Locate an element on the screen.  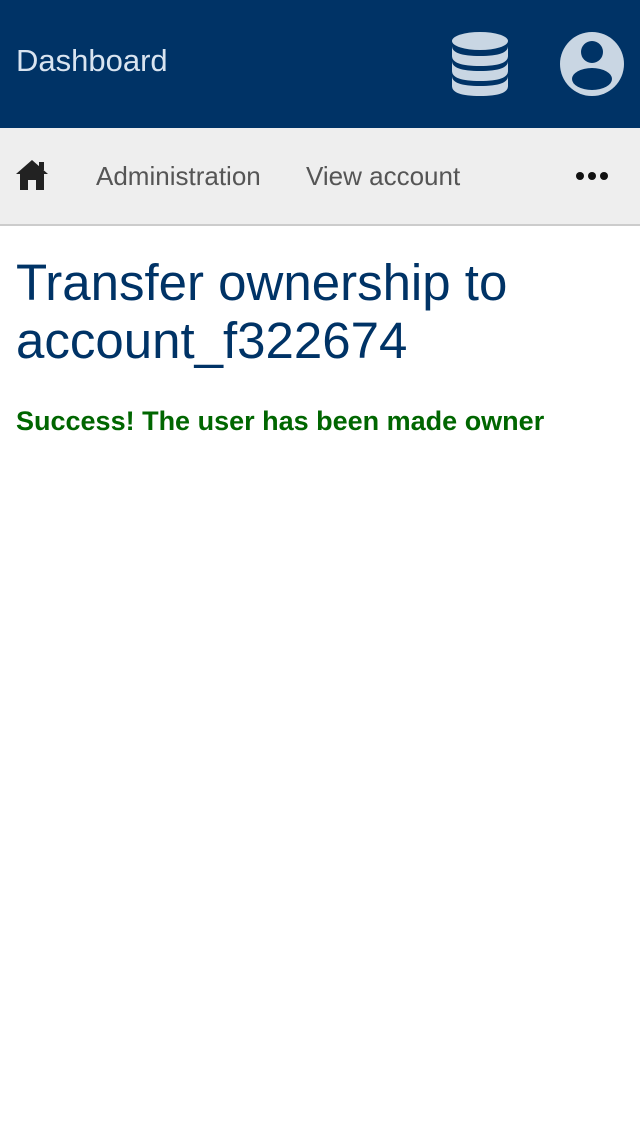
top-bar: Dashboard is located at coordinates (320, 64).